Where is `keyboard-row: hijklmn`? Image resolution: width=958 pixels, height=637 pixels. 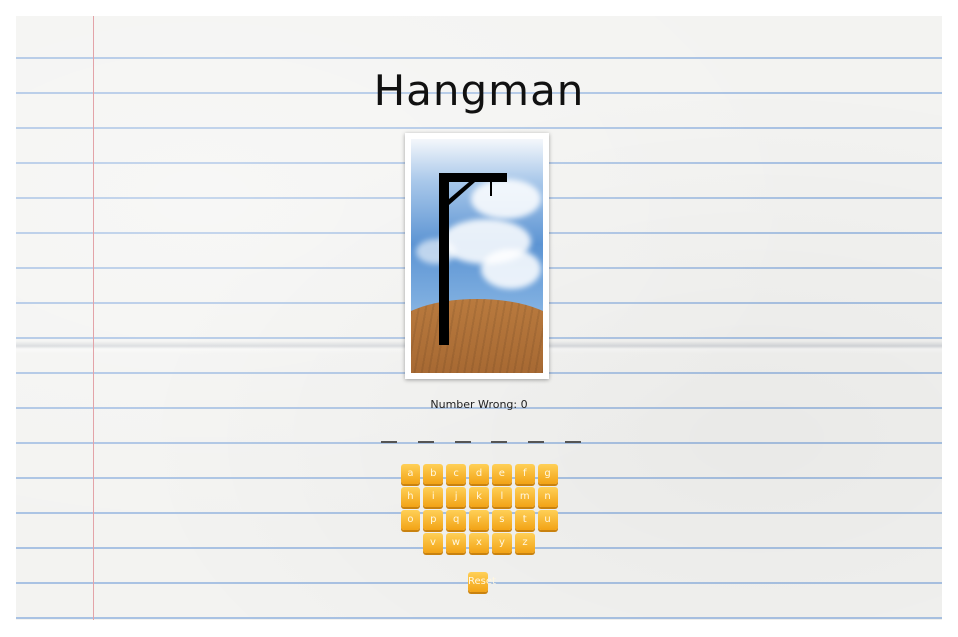 keyboard-row: hijklmn is located at coordinates (479, 497).